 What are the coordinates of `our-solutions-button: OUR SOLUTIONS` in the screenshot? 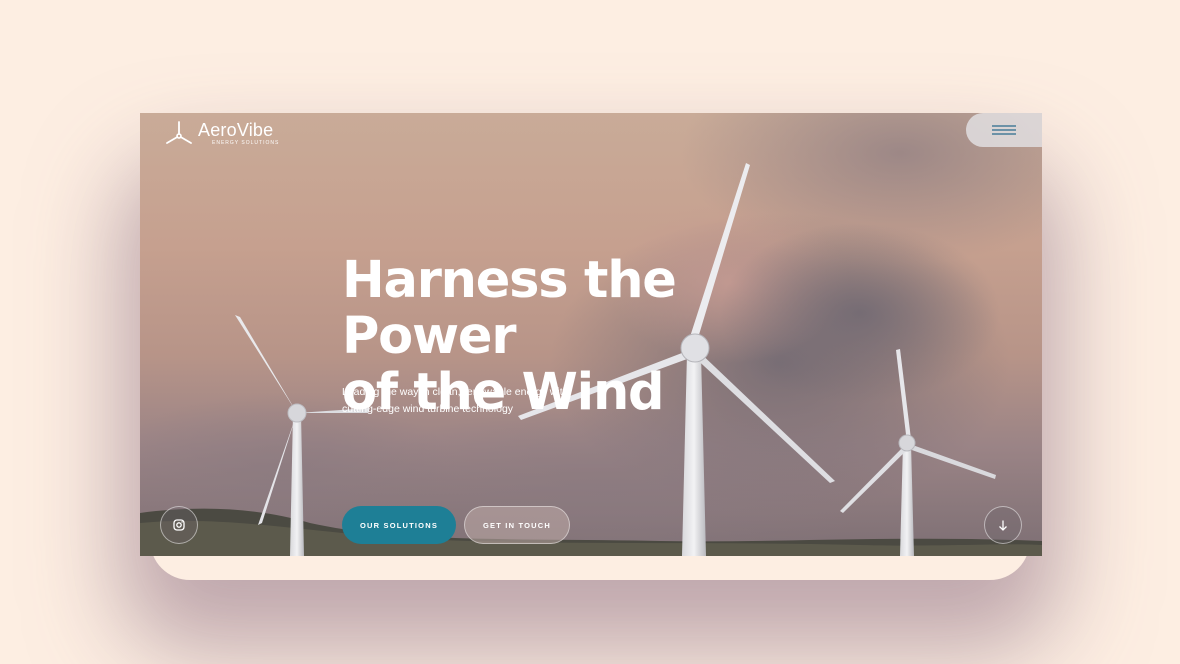 It's located at (399, 525).